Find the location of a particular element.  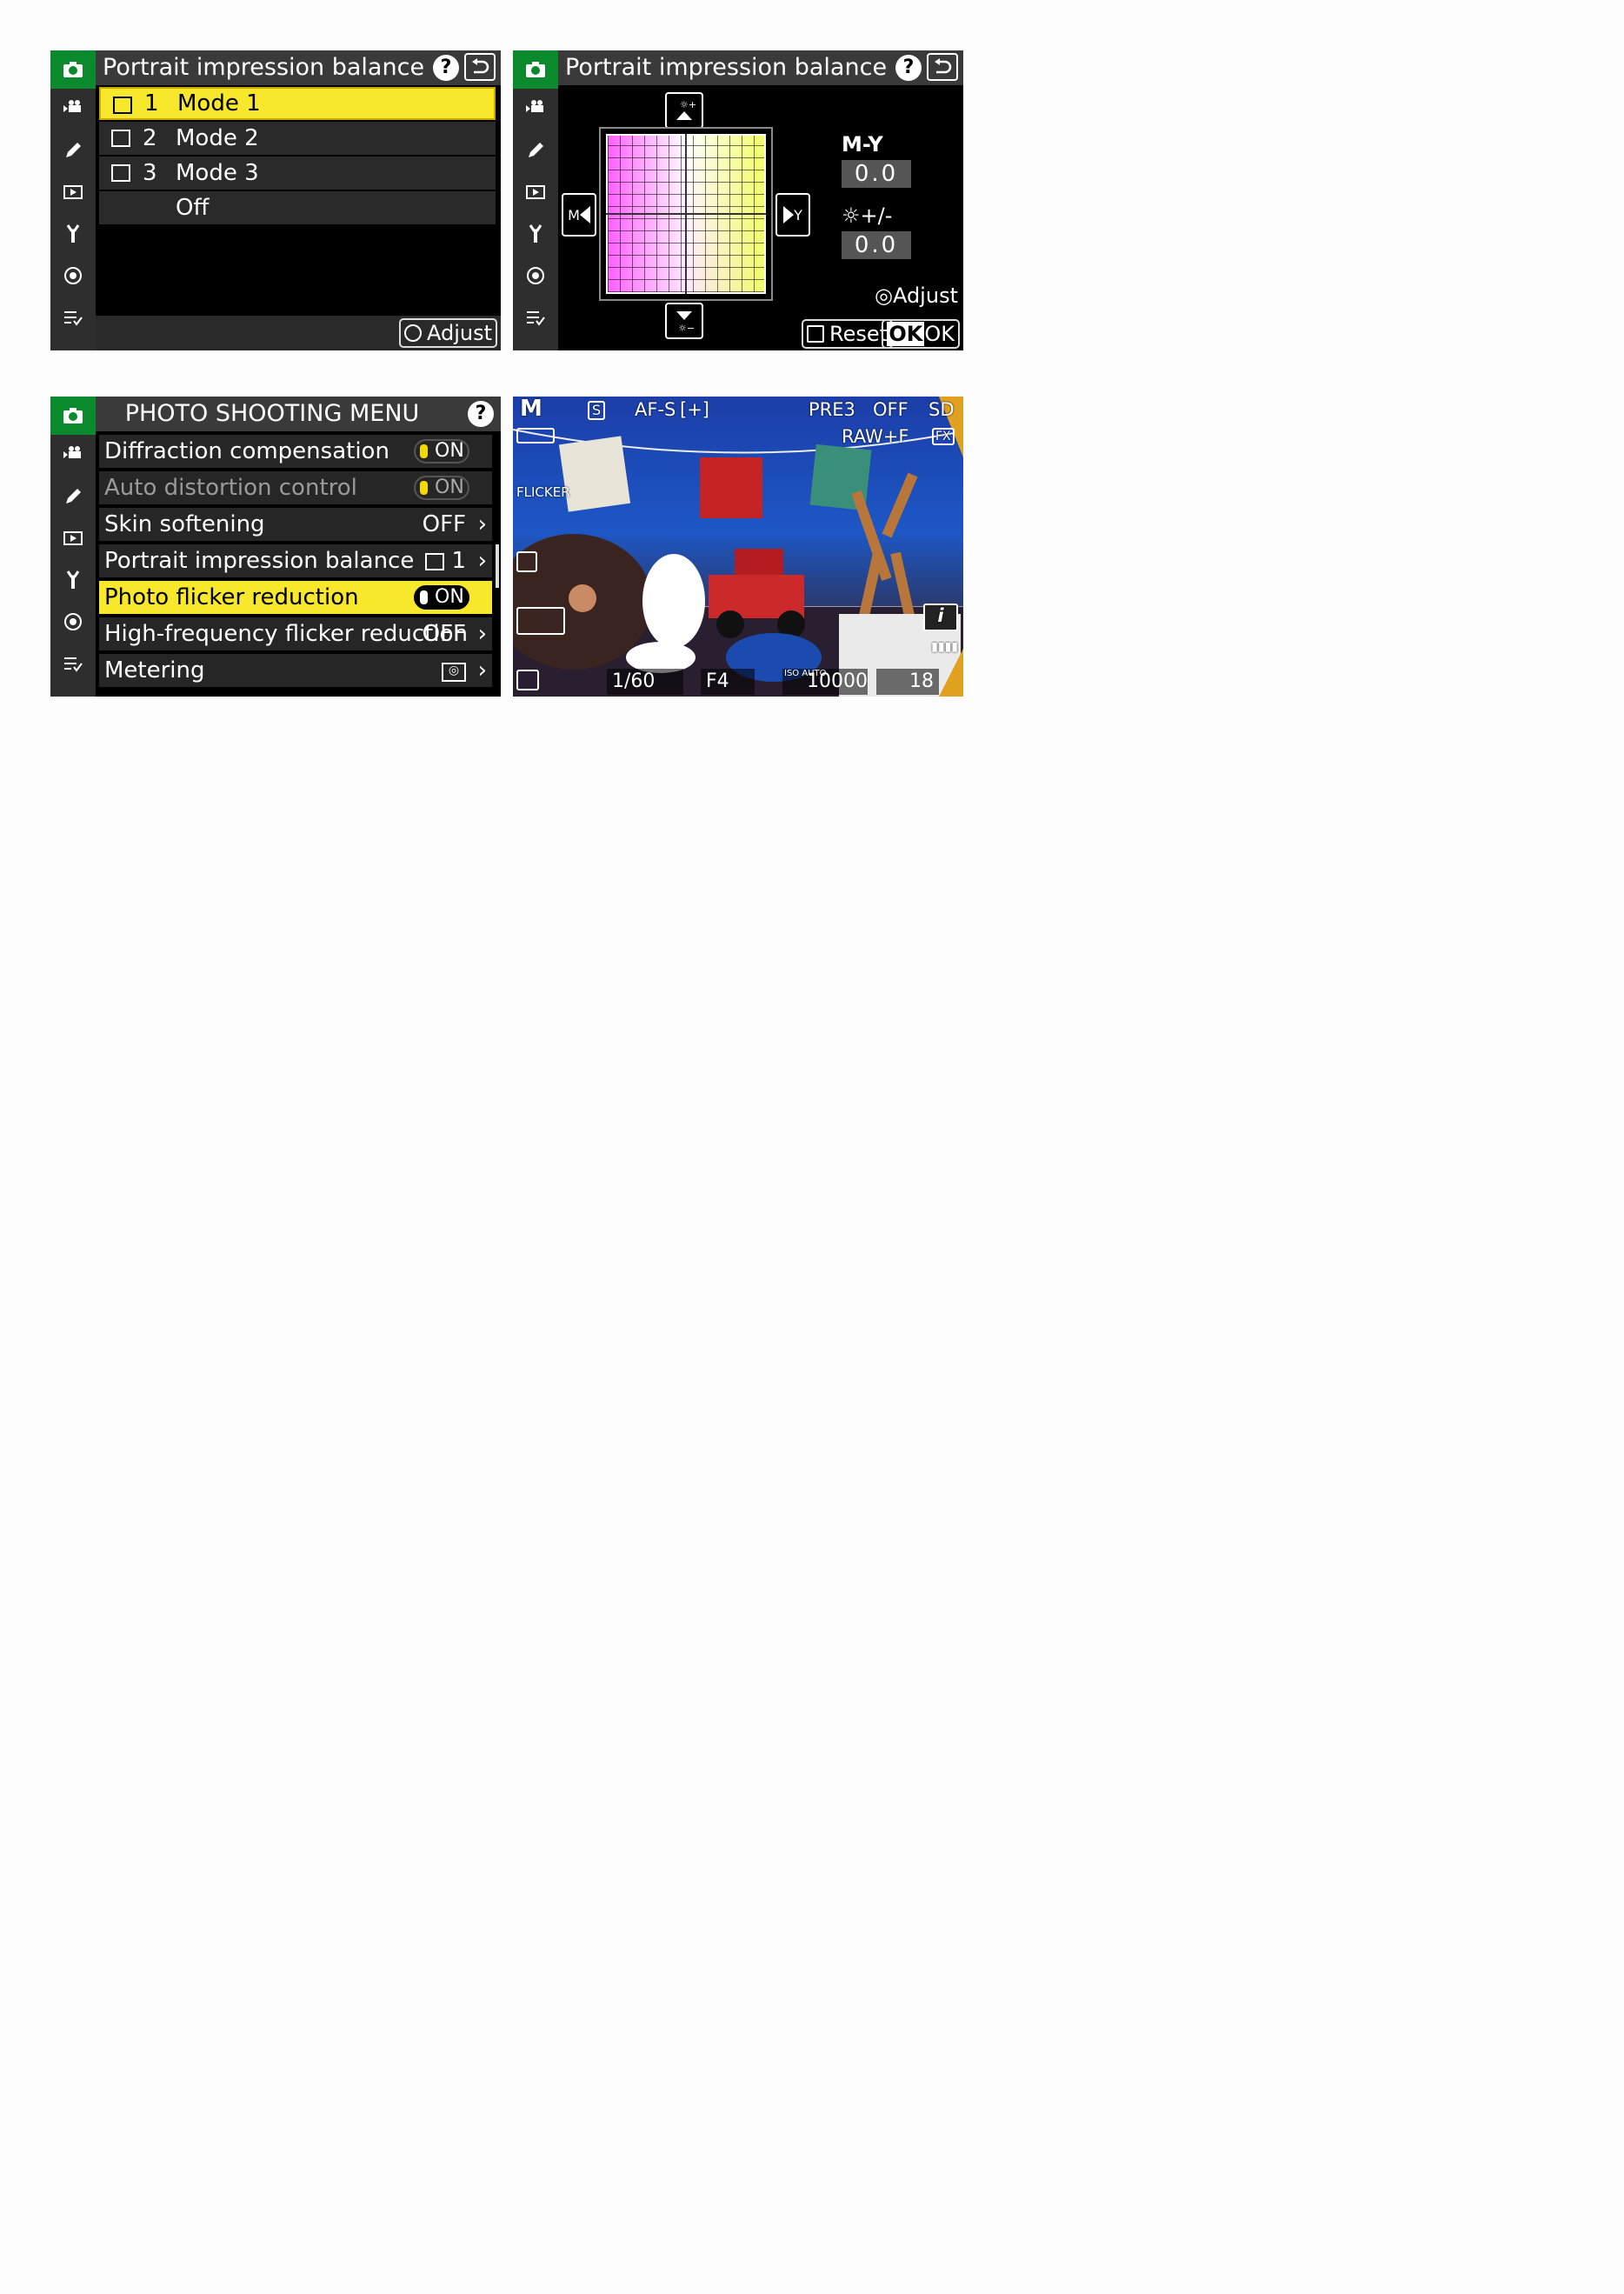

mode-label: Mode 1 is located at coordinates (219, 103).